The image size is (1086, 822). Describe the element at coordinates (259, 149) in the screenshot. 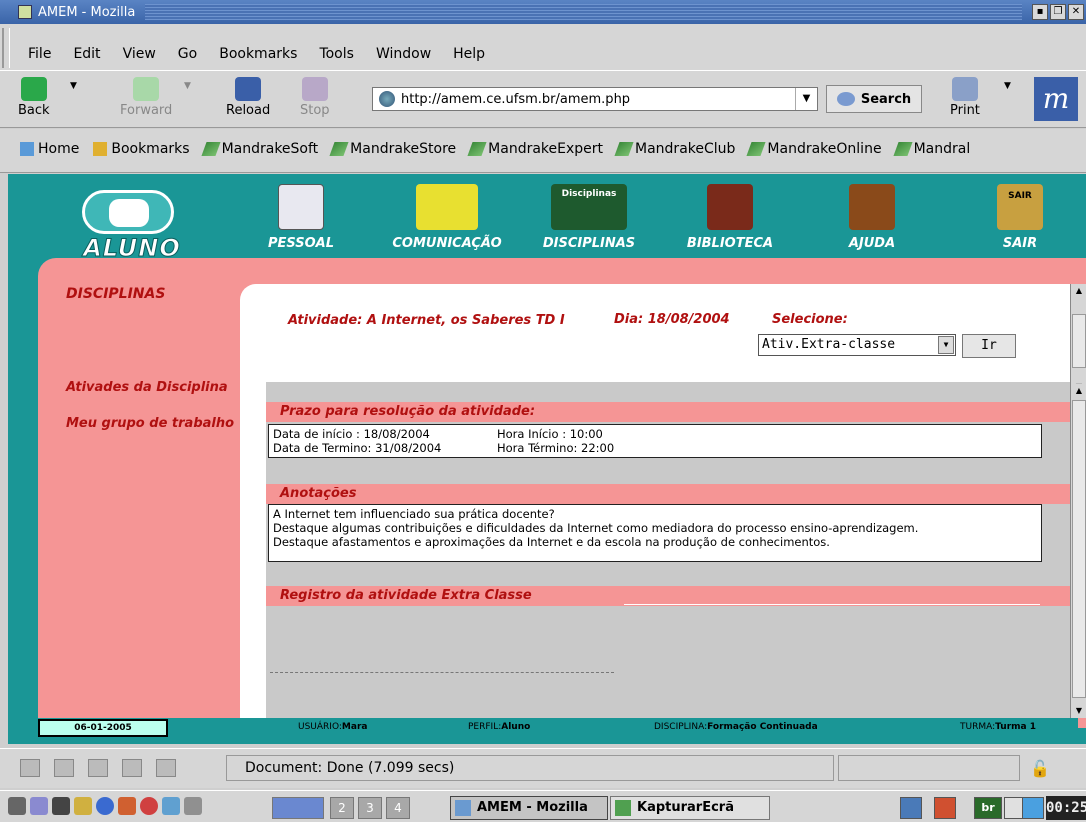

I see `bookmark-mandrakesoft: MandrakeSoft` at that location.